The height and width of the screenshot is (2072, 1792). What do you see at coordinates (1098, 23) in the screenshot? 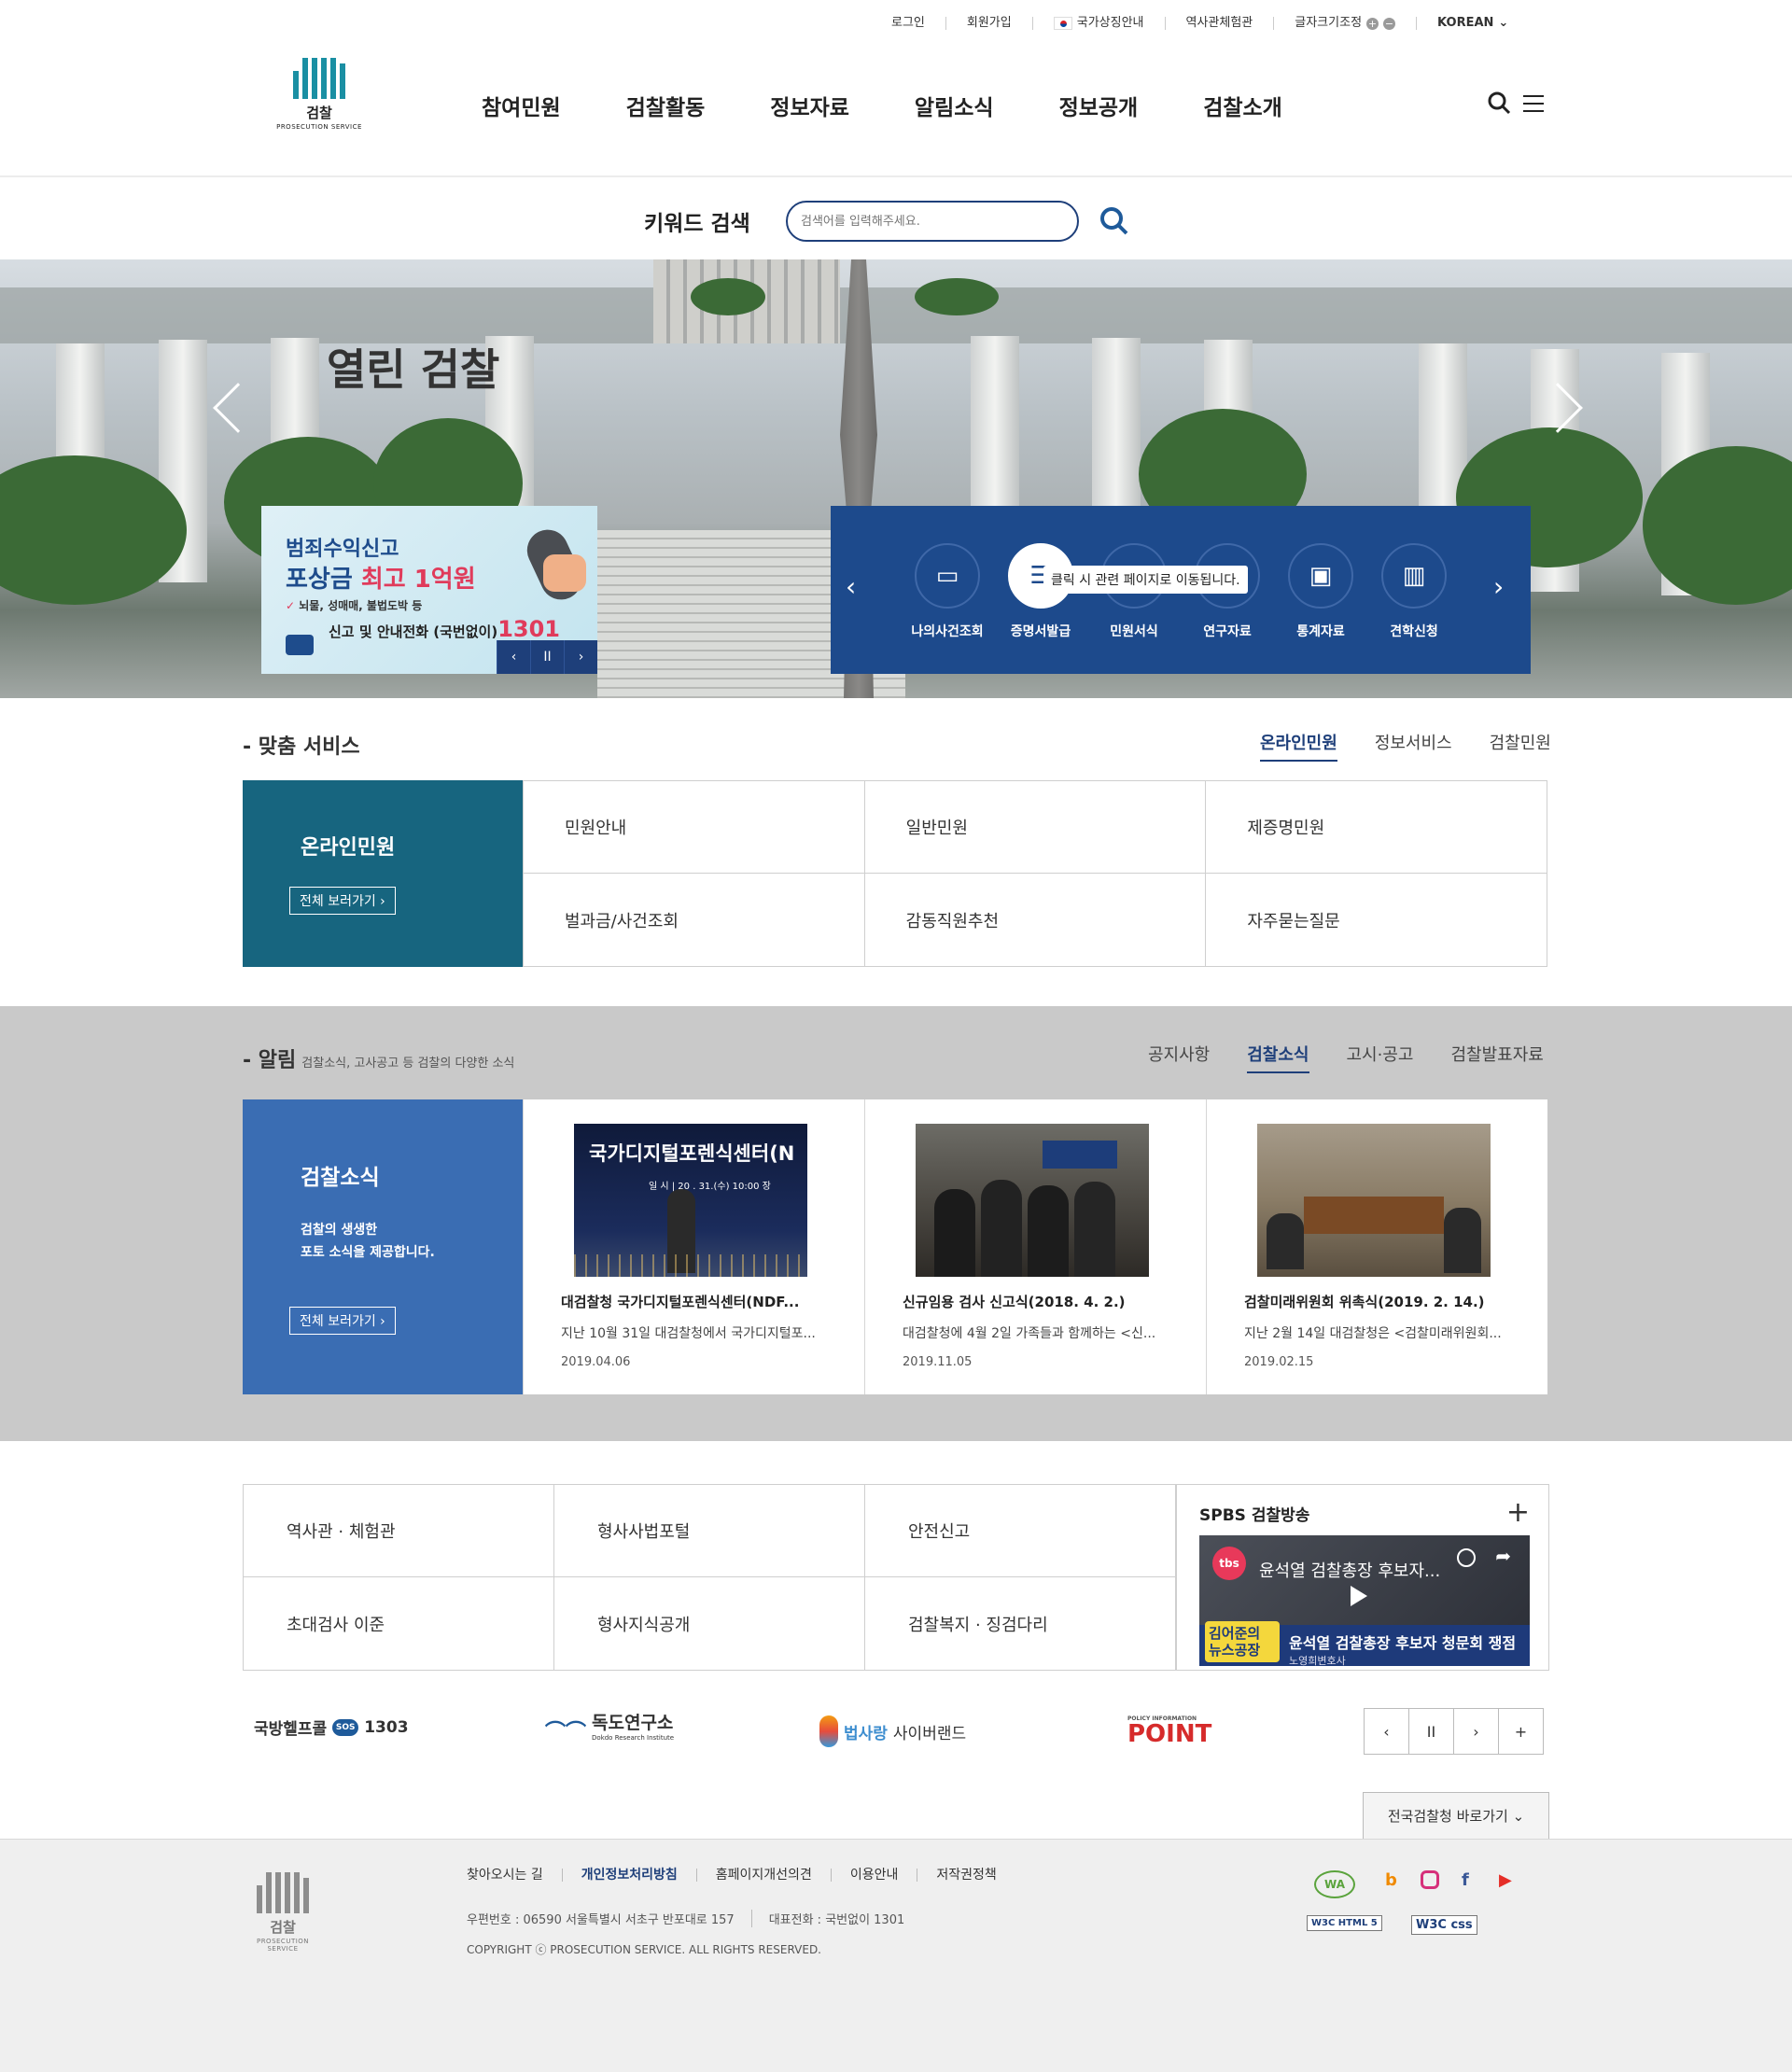
I see `national-symbol-link: 국가상징안내` at bounding box center [1098, 23].